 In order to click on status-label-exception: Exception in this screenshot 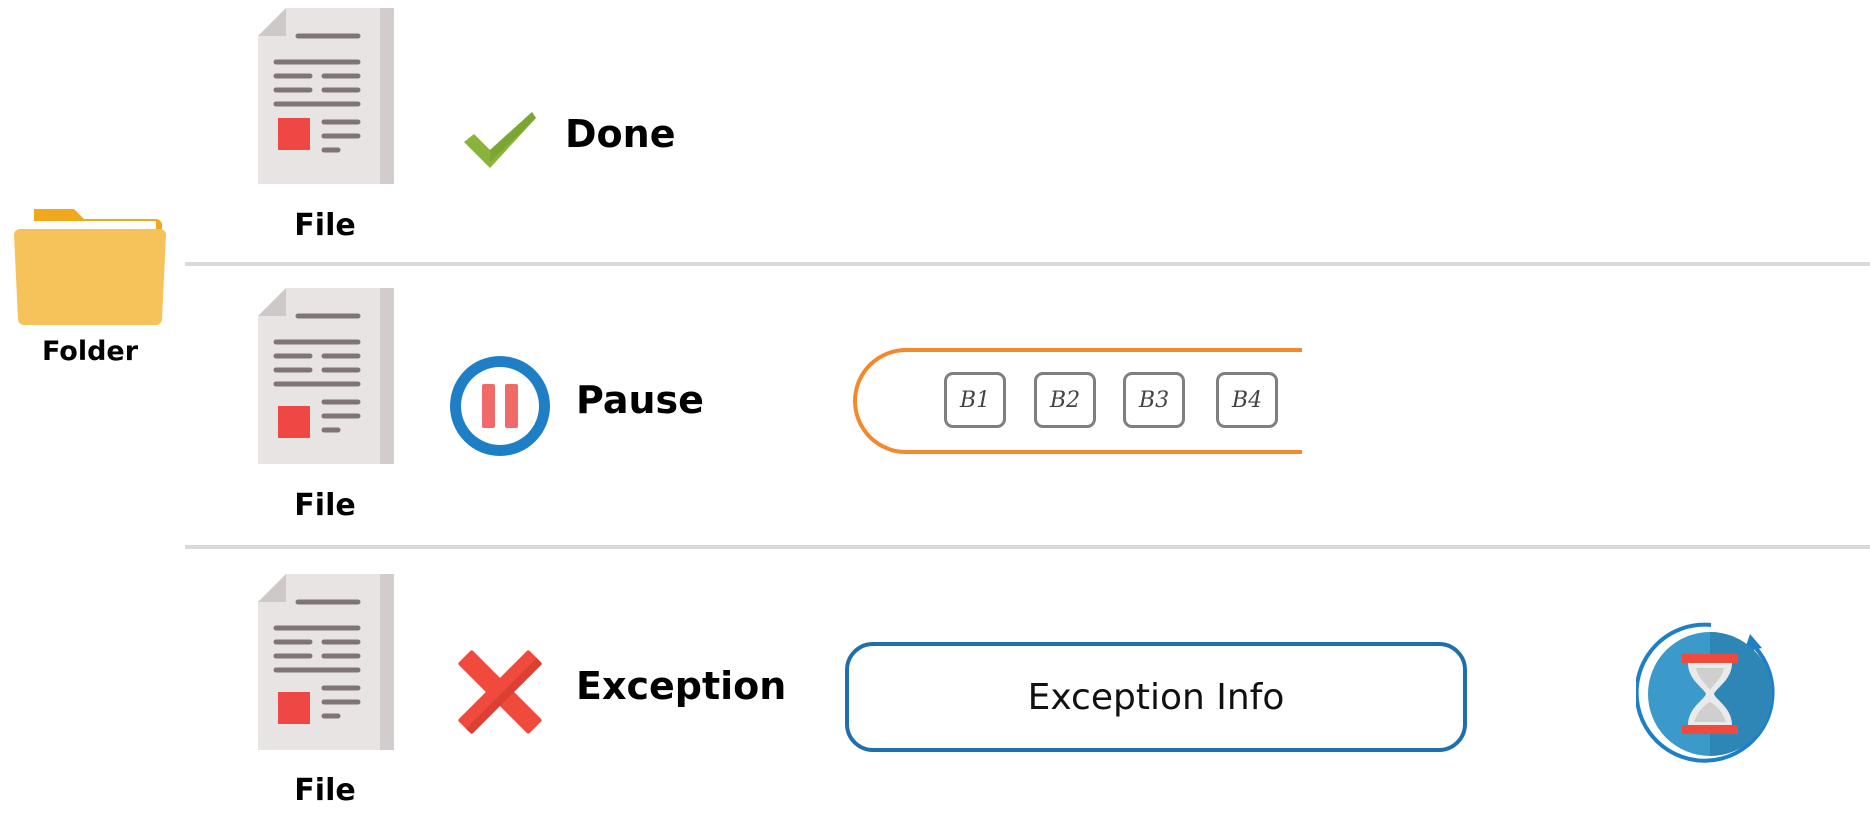, I will do `click(681, 686)`.